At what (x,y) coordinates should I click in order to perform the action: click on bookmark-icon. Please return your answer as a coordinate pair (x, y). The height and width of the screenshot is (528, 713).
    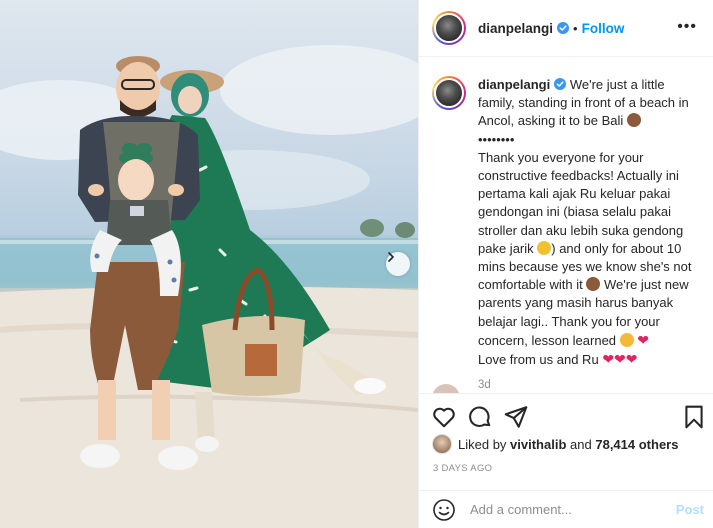
    Looking at the image, I should click on (694, 417).